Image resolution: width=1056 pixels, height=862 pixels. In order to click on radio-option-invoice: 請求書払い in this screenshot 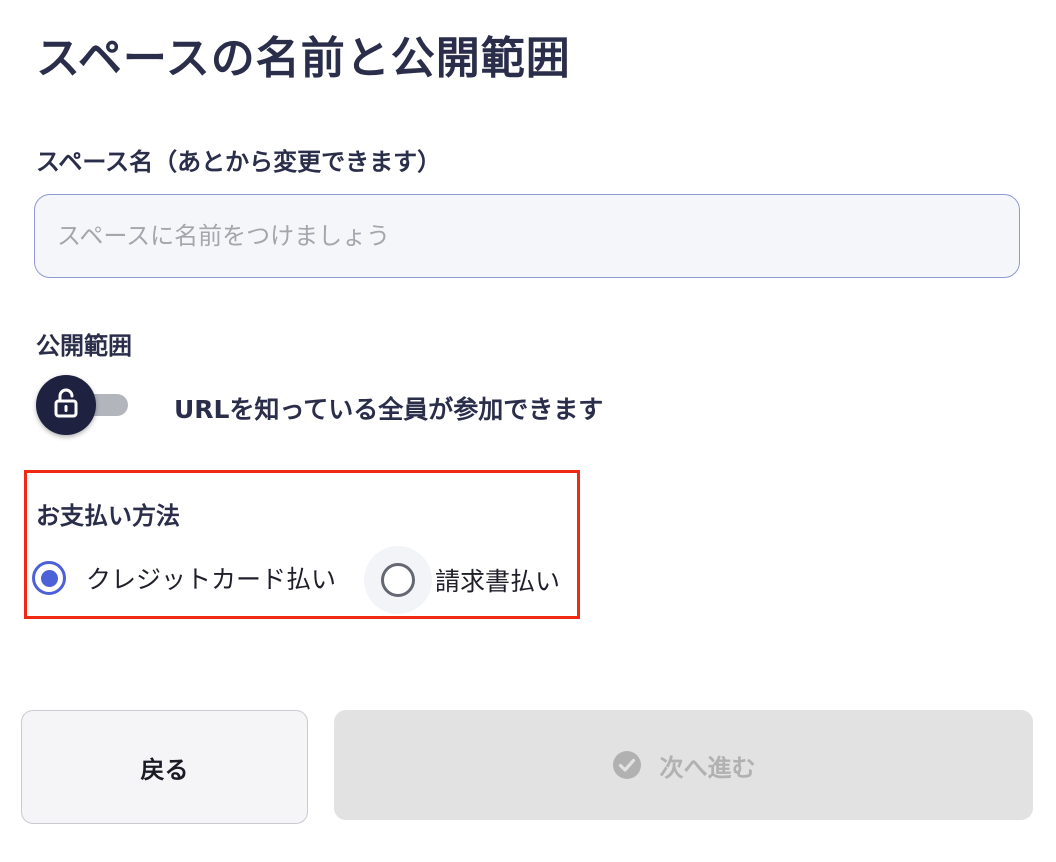, I will do `click(462, 580)`.